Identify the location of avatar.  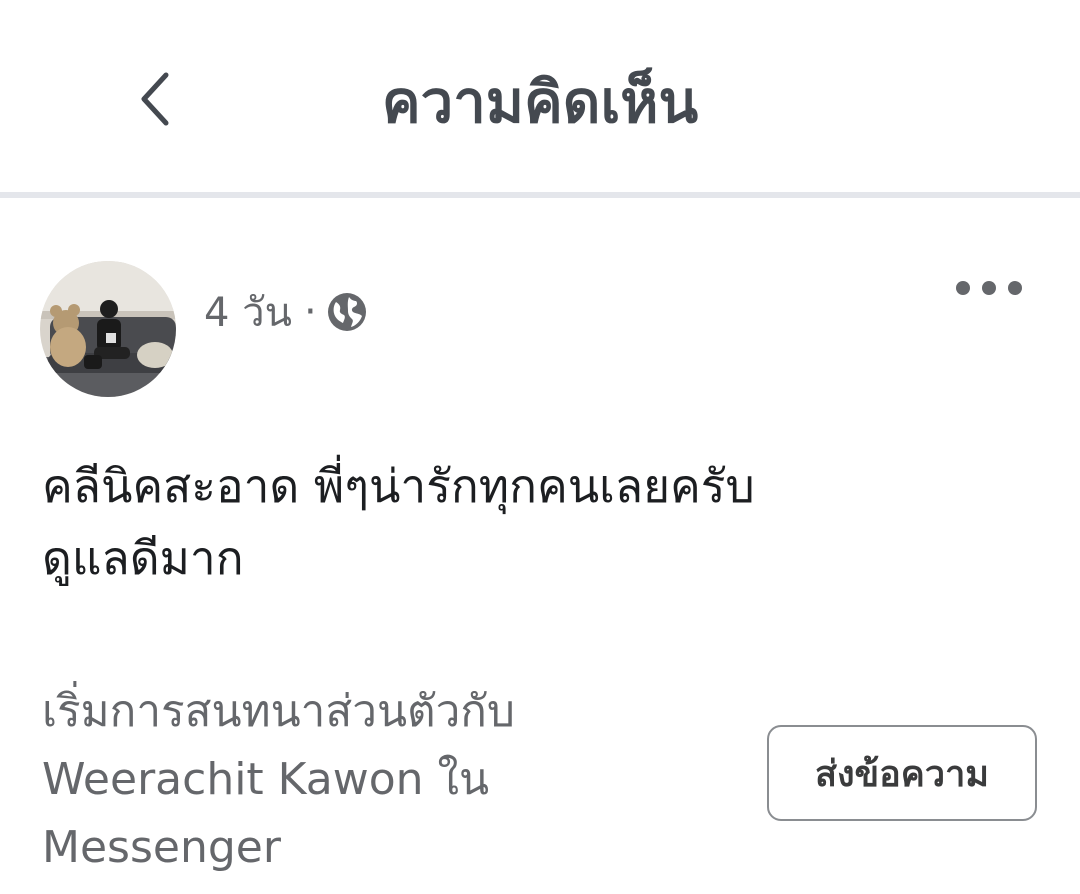
(108, 329).